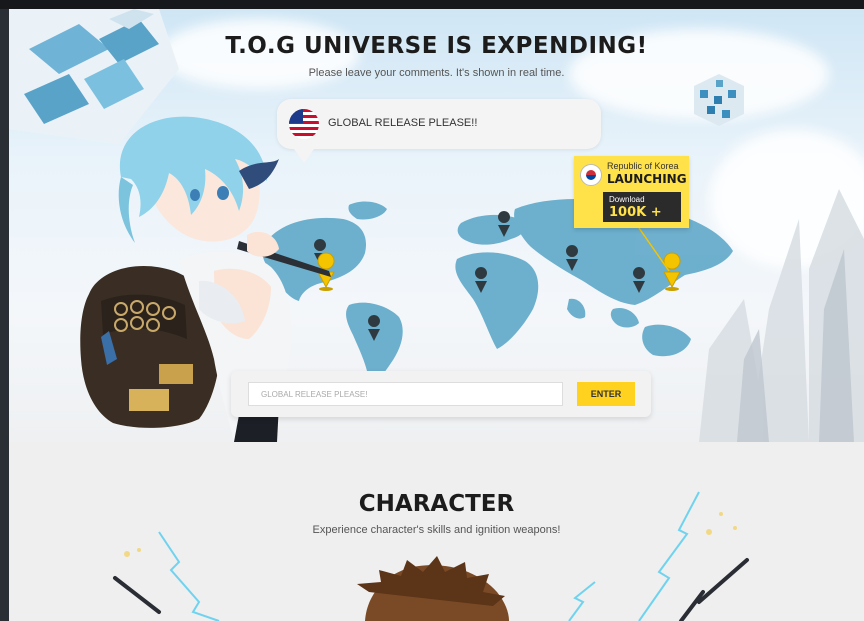  What do you see at coordinates (643, 166) in the screenshot?
I see `badge-country: Republic of Korea` at bounding box center [643, 166].